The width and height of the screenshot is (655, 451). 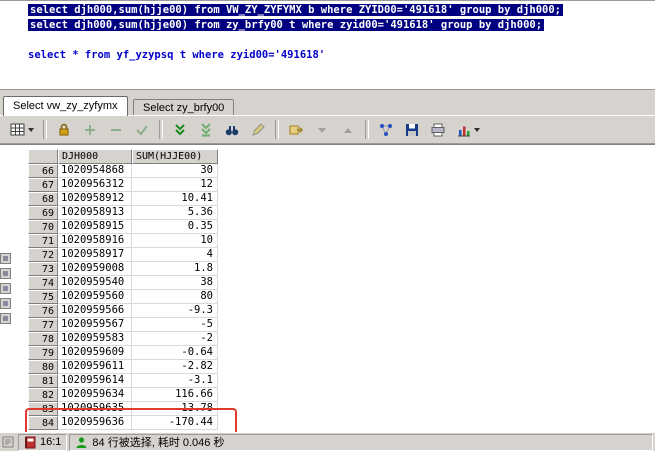 I want to click on table-row: 69 1020958913 5.36, so click(x=123, y=213).